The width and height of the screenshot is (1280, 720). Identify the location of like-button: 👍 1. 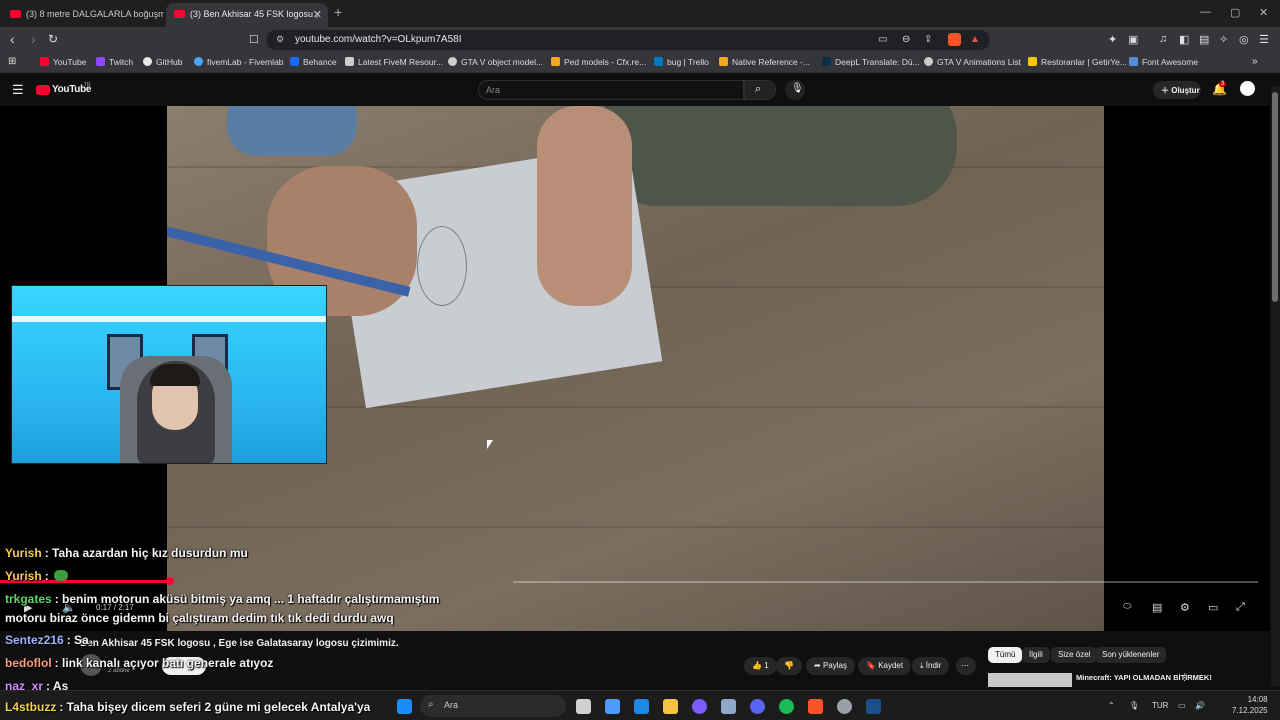
(760, 666).